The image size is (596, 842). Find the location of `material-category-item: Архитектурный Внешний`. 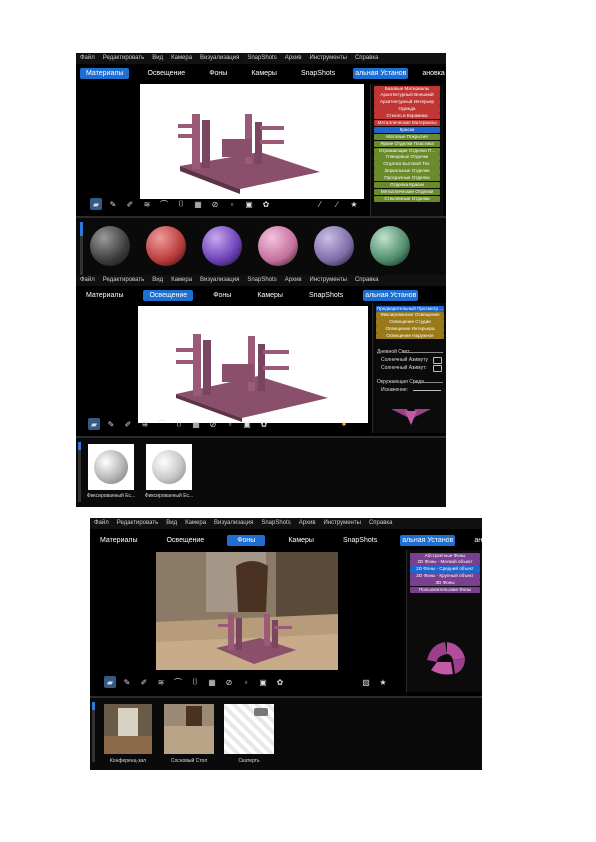

material-category-item: Архитектурный Внешний is located at coordinates (407, 95).